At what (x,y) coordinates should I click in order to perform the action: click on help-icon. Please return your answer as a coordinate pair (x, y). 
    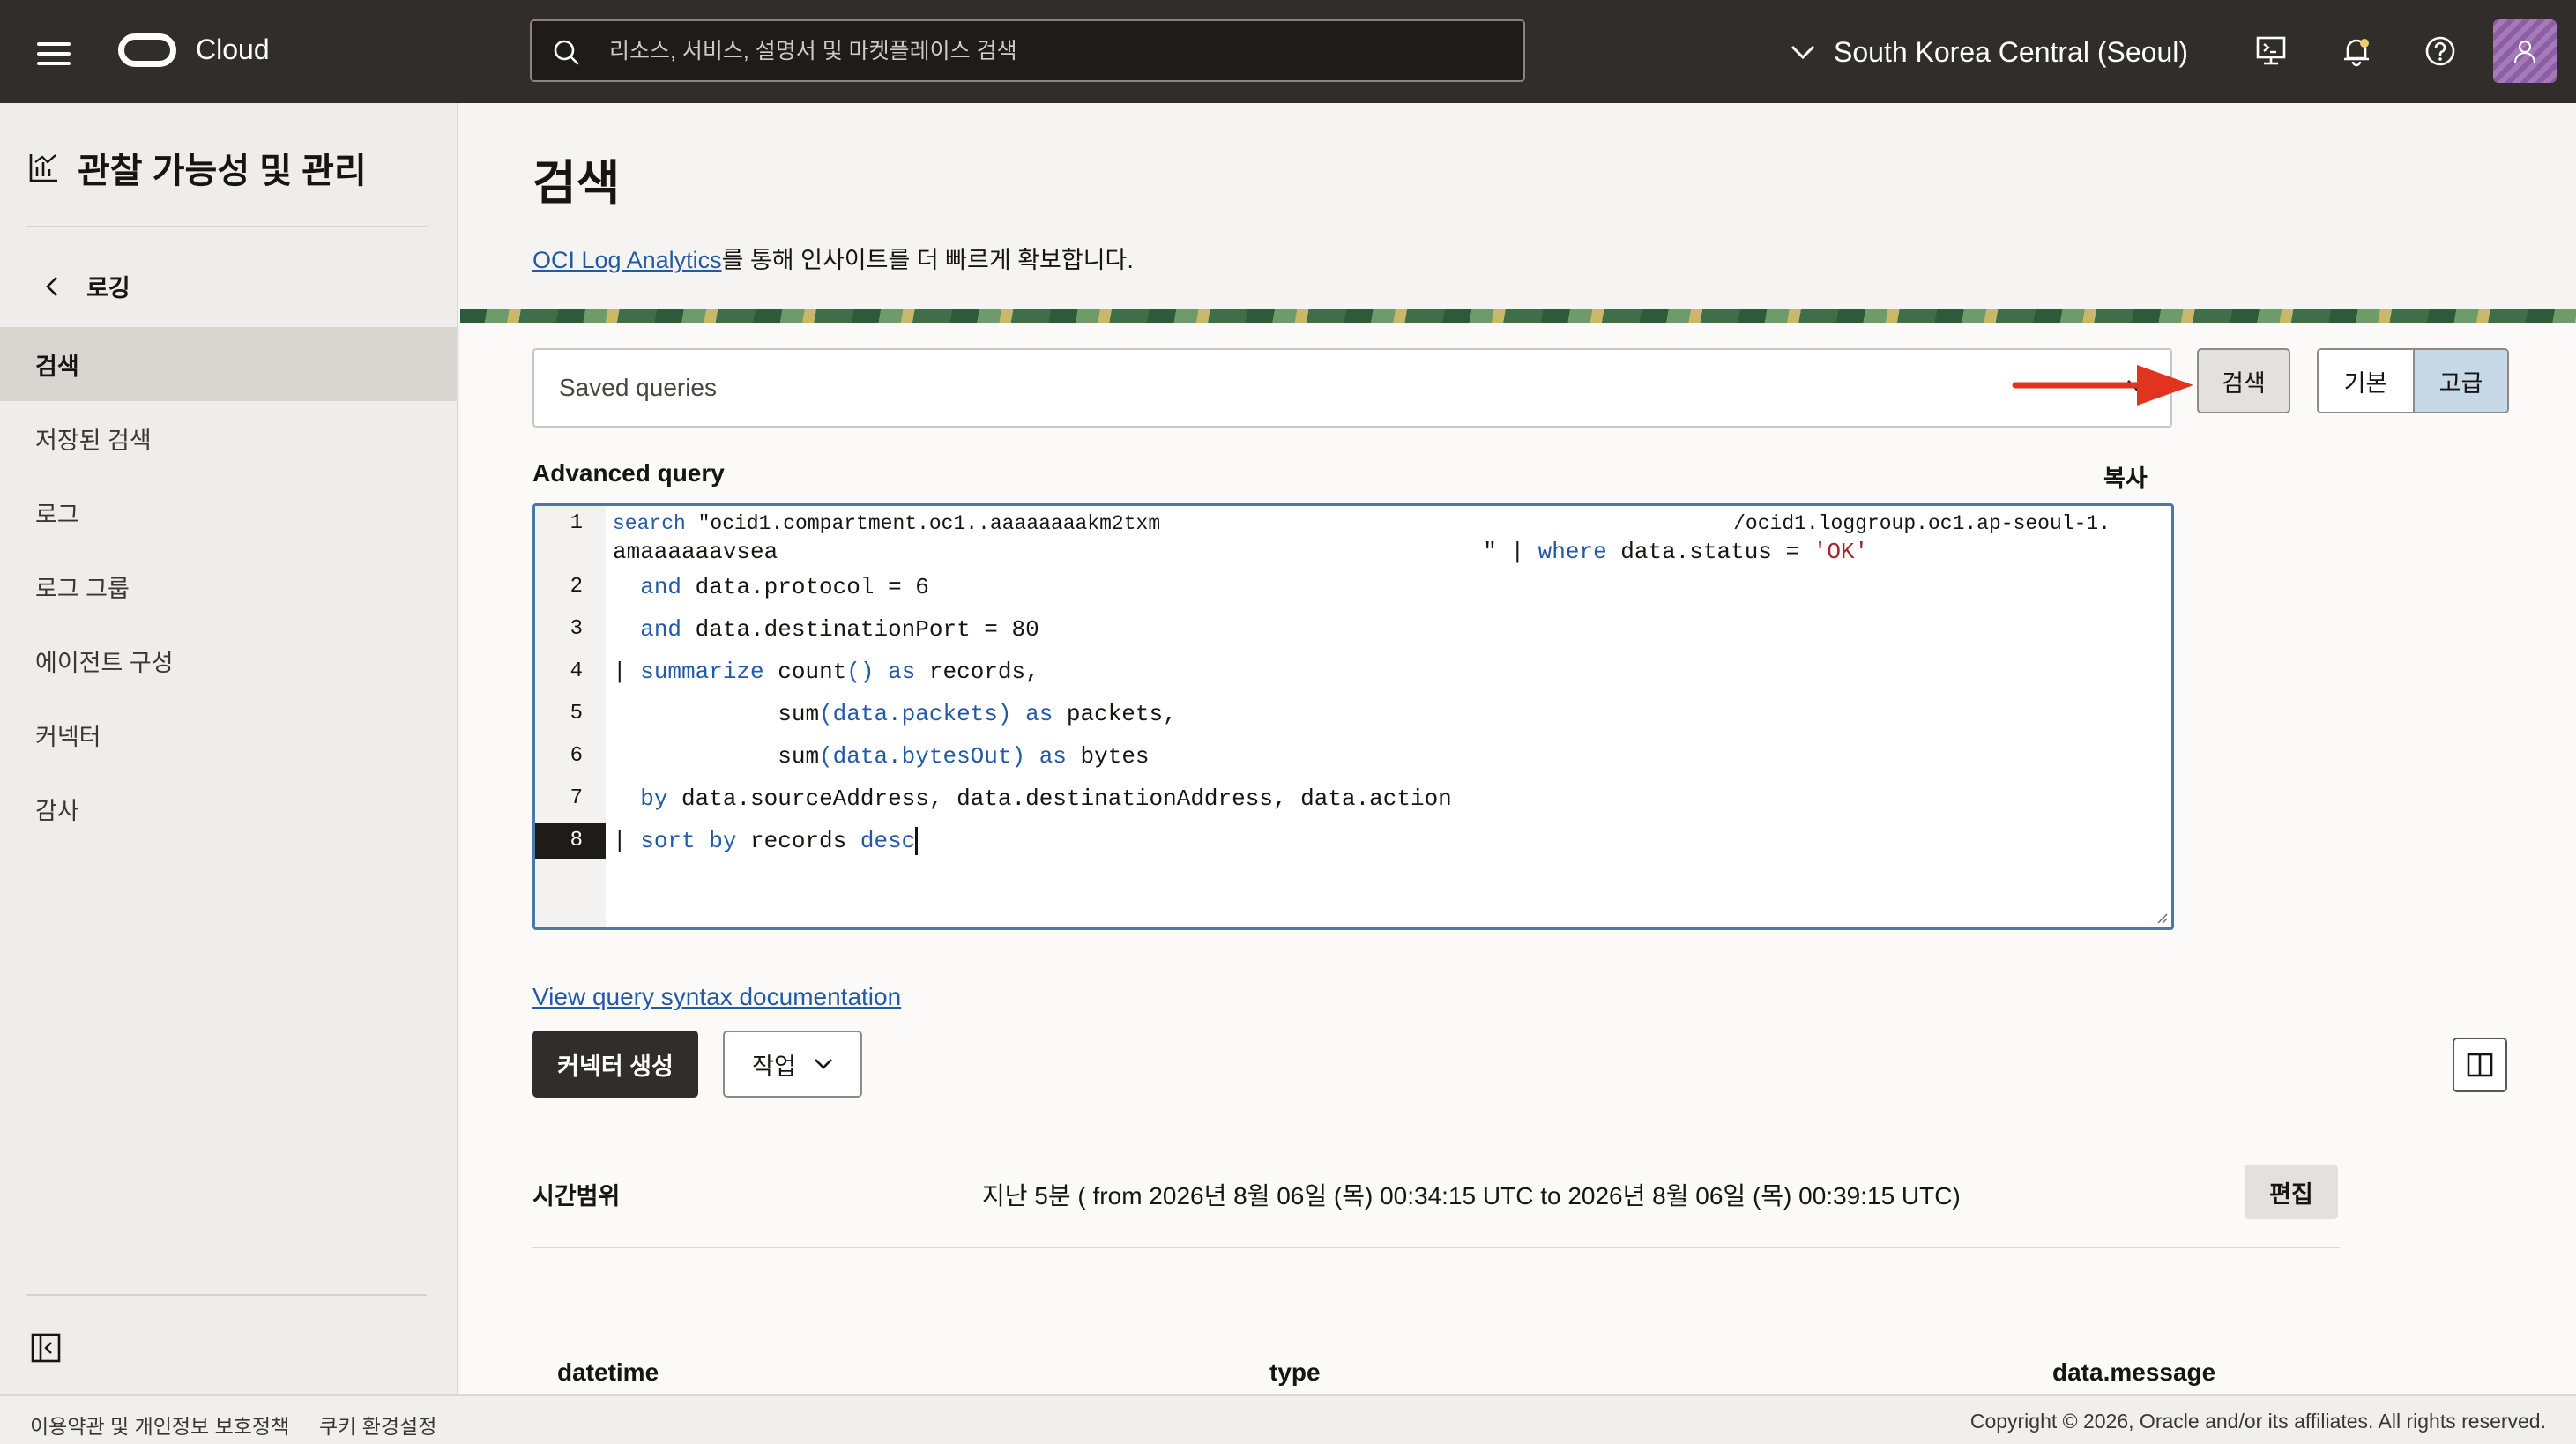
    Looking at the image, I should click on (2440, 51).